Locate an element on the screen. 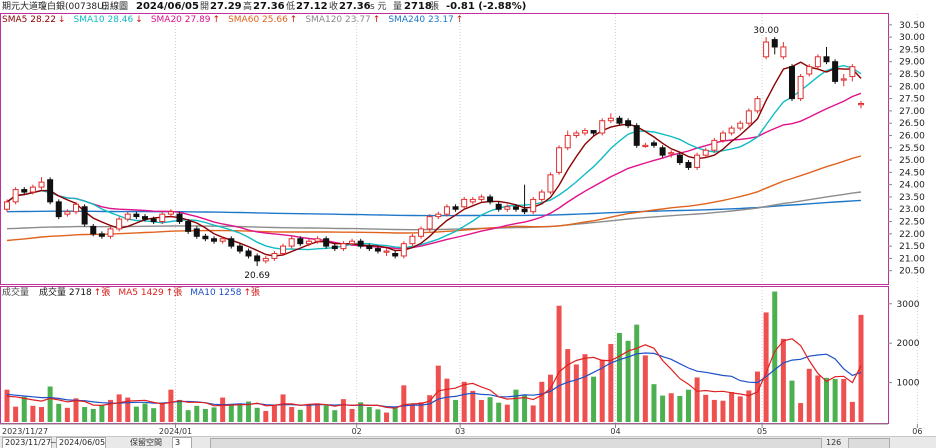 Image resolution: width=936 pixels, height=448 pixels. volume-ma-legend: 成交量 成交量 2718 ↑張 MA5 1429 ↑張 MA10 1258 ↑張 is located at coordinates (131, 292).